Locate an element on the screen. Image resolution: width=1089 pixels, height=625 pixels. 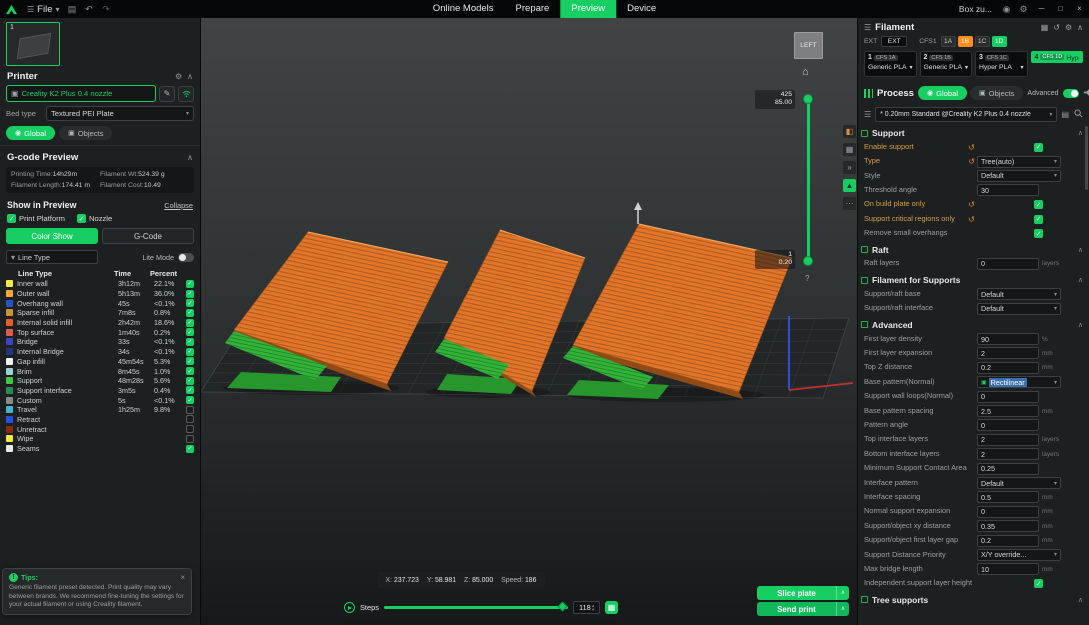
printer-settings-gear-icon: ⚙ is located at coordinates (178, 76).